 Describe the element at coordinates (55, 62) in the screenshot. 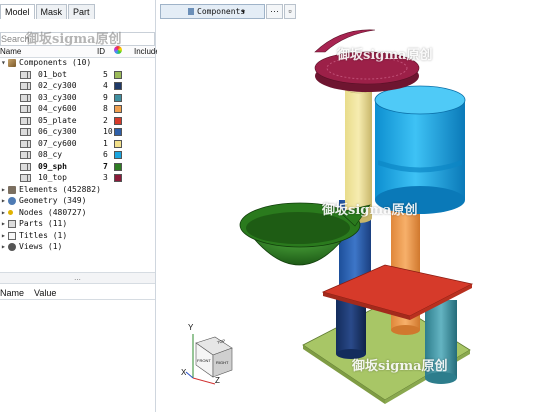

I see `components-label: Components (10)` at that location.